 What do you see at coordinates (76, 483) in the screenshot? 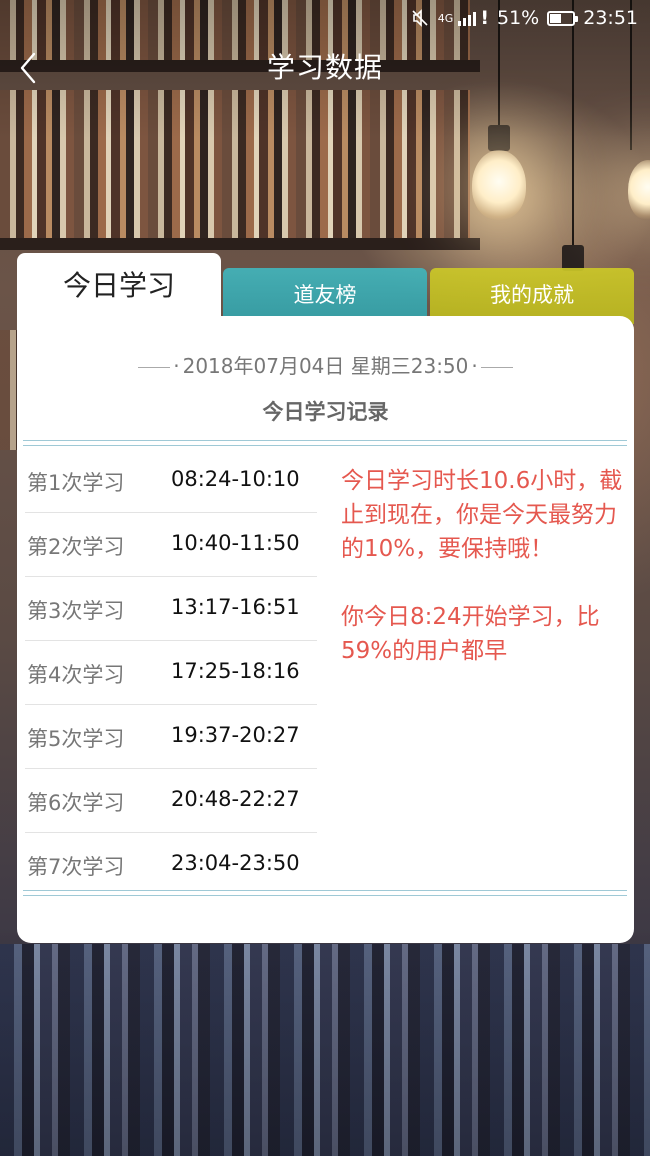
I see `session-label: 第1次学习` at bounding box center [76, 483].